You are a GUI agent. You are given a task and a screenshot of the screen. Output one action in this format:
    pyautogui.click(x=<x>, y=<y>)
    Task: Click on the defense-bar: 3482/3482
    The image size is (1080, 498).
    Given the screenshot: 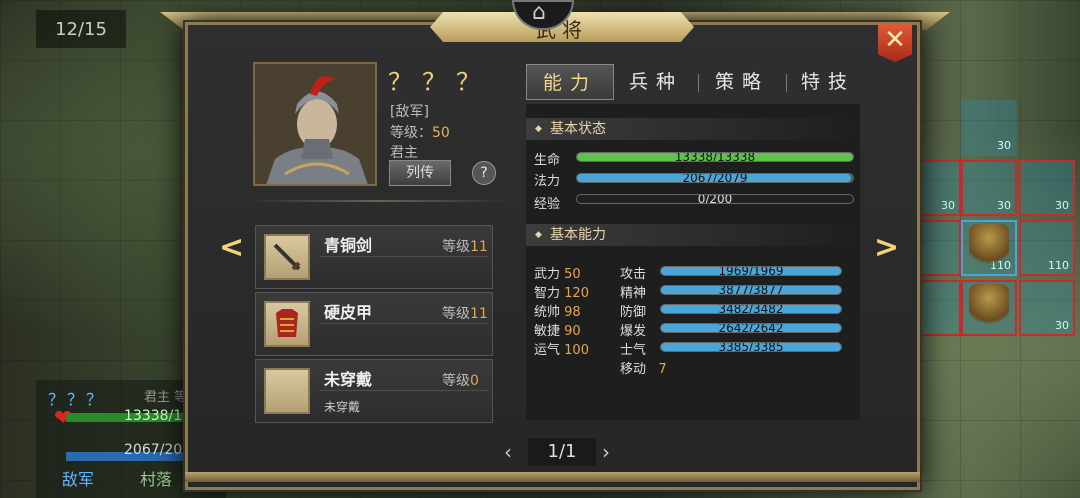 What is the action you would take?
    pyautogui.click(x=751, y=309)
    